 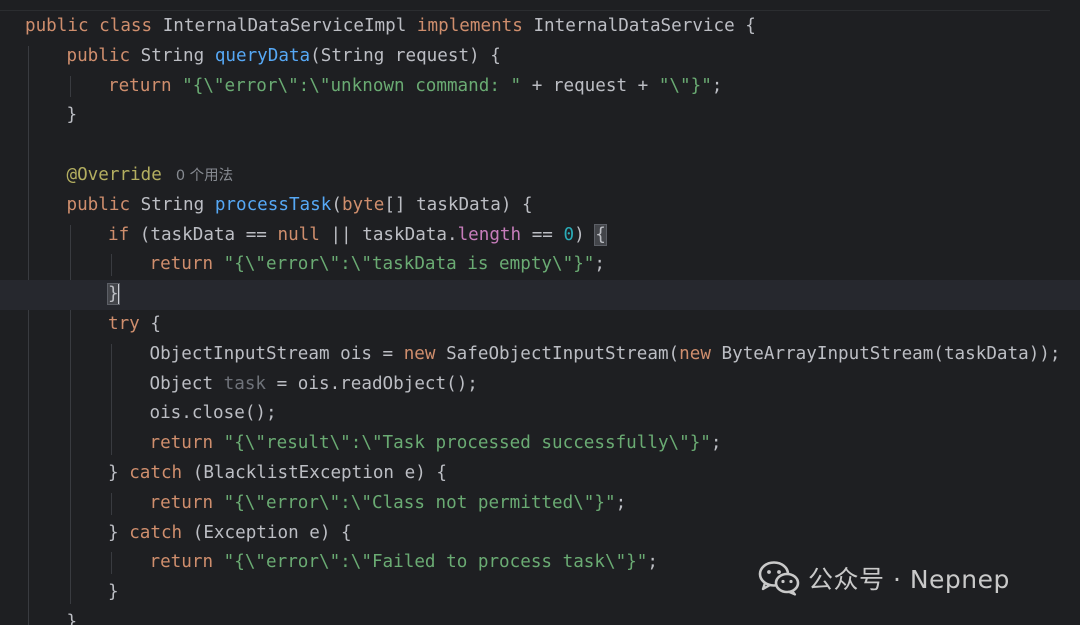 I want to click on code-line: } catch (BlacklistException e) {, so click(x=540, y=474).